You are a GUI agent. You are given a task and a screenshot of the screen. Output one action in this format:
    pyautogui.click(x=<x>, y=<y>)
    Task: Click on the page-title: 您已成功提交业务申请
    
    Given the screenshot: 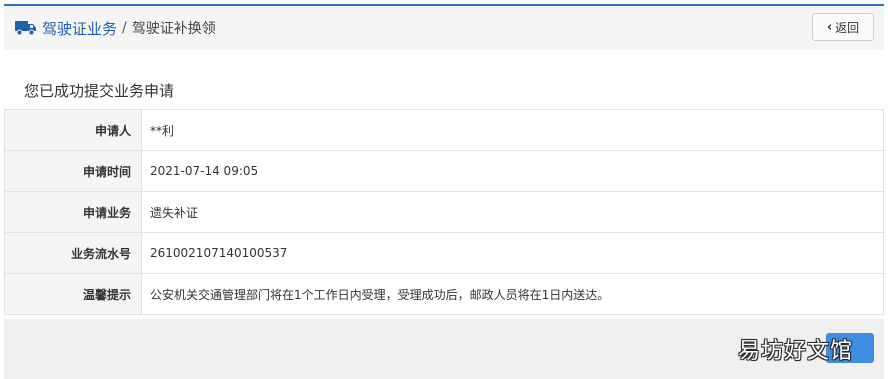 What is the action you would take?
    pyautogui.click(x=99, y=91)
    